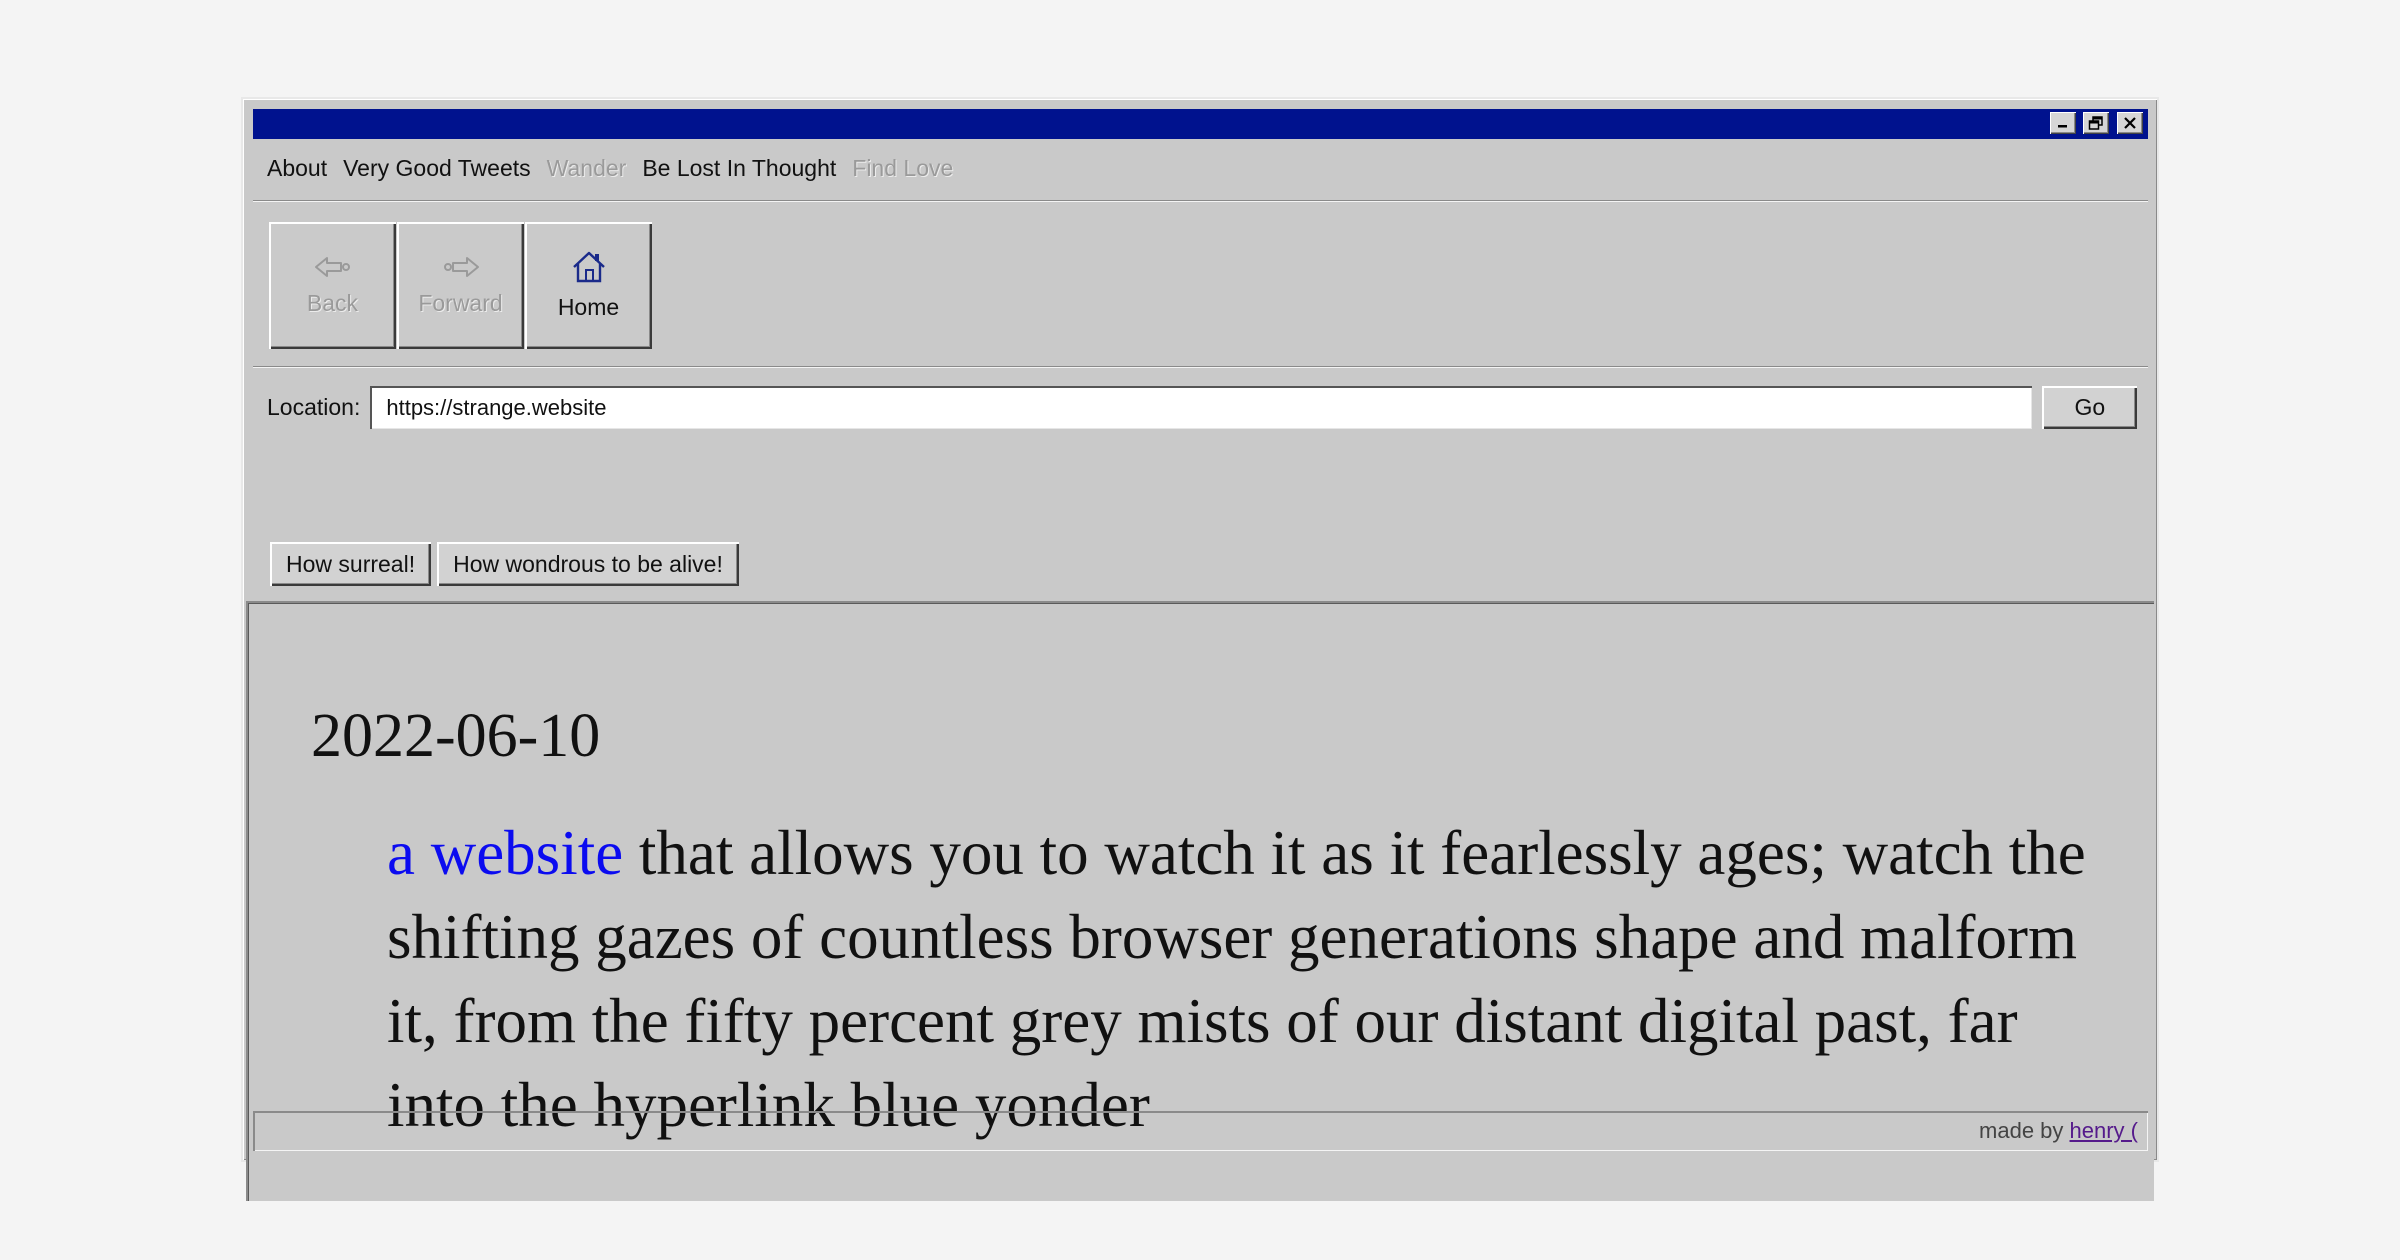 The width and height of the screenshot is (2400, 1260). Describe the element at coordinates (461, 267) in the screenshot. I see `forward-arrow-icon` at that location.